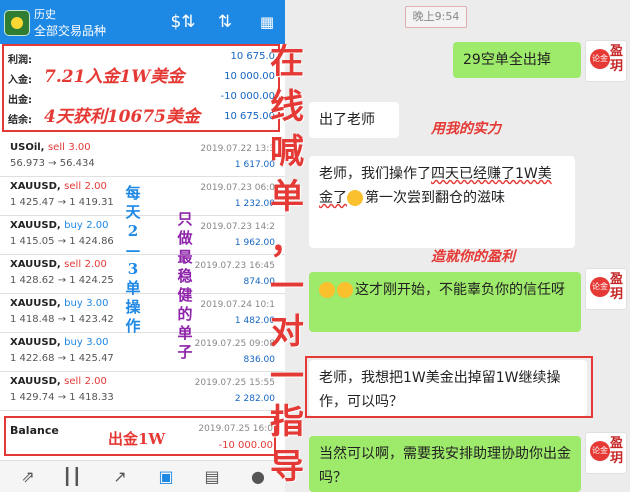 The image size is (630, 492). I want to click on app-top-bar: 历史 全部交易品种 $⇅ ⇅ ▦, so click(142, 22).